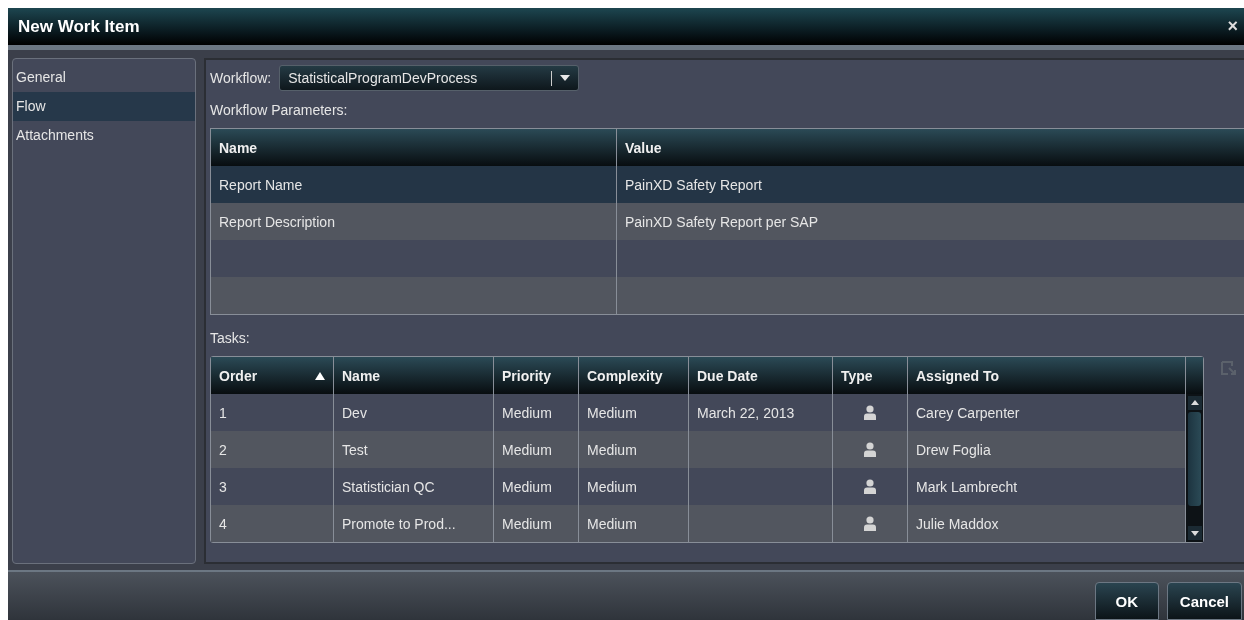 This screenshot has width=1244, height=620. I want to click on table-cell: 3, so click(223, 486).